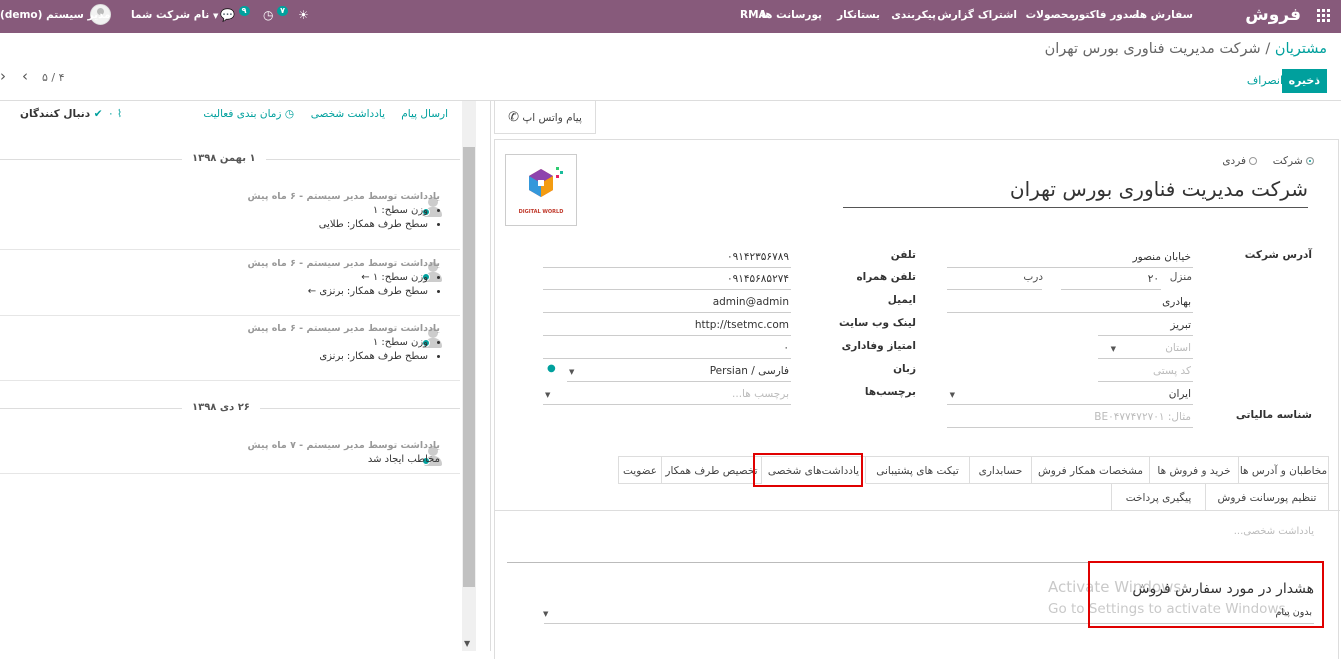  Describe the element at coordinates (1273, 16) in the screenshot. I see `app-brand: فروش` at that location.